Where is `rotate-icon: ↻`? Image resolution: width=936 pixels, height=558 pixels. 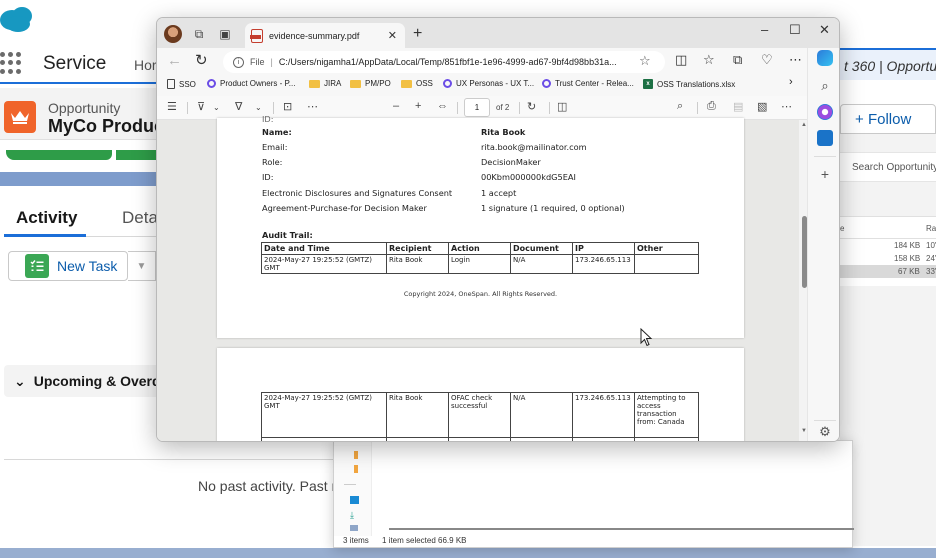
rotate-icon: ↻ is located at coordinates (531, 106).